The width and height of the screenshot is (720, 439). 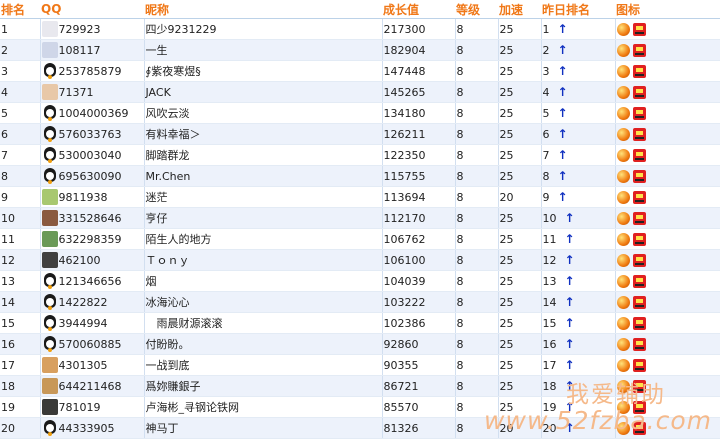 What do you see at coordinates (92, 71) in the screenshot?
I see `qq-cell: 253785879` at bounding box center [92, 71].